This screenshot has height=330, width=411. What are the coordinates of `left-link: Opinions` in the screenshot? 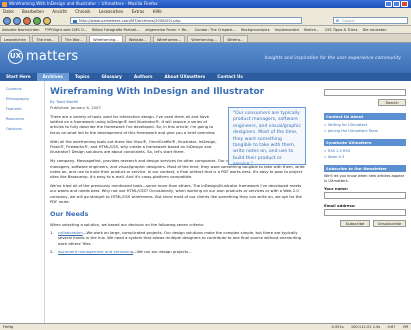 It's located at (25, 129).